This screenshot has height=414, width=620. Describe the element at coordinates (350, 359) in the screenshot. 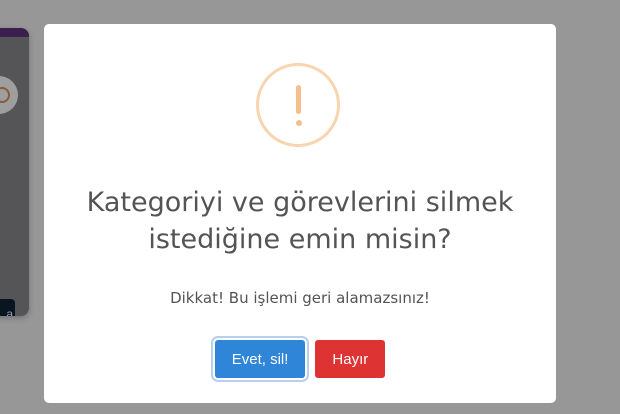

I see `cancel-button: Hayır` at that location.